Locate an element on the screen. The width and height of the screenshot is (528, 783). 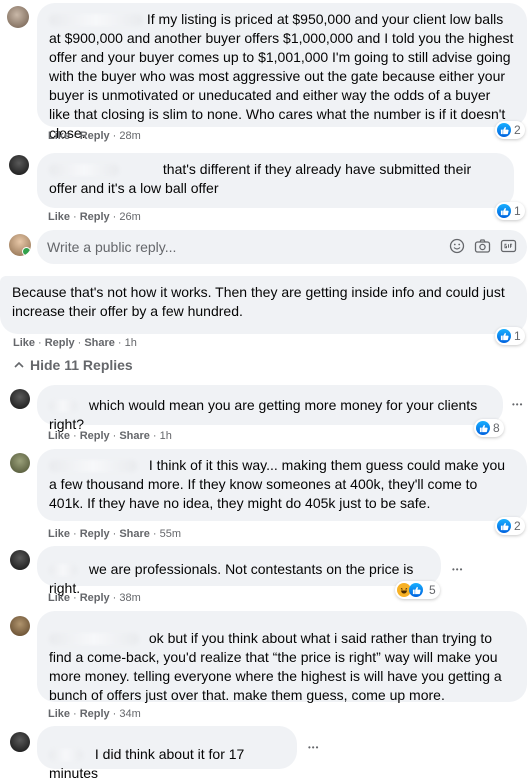
hide-replies-toggle: Hide 11 Replies is located at coordinates (73, 365).